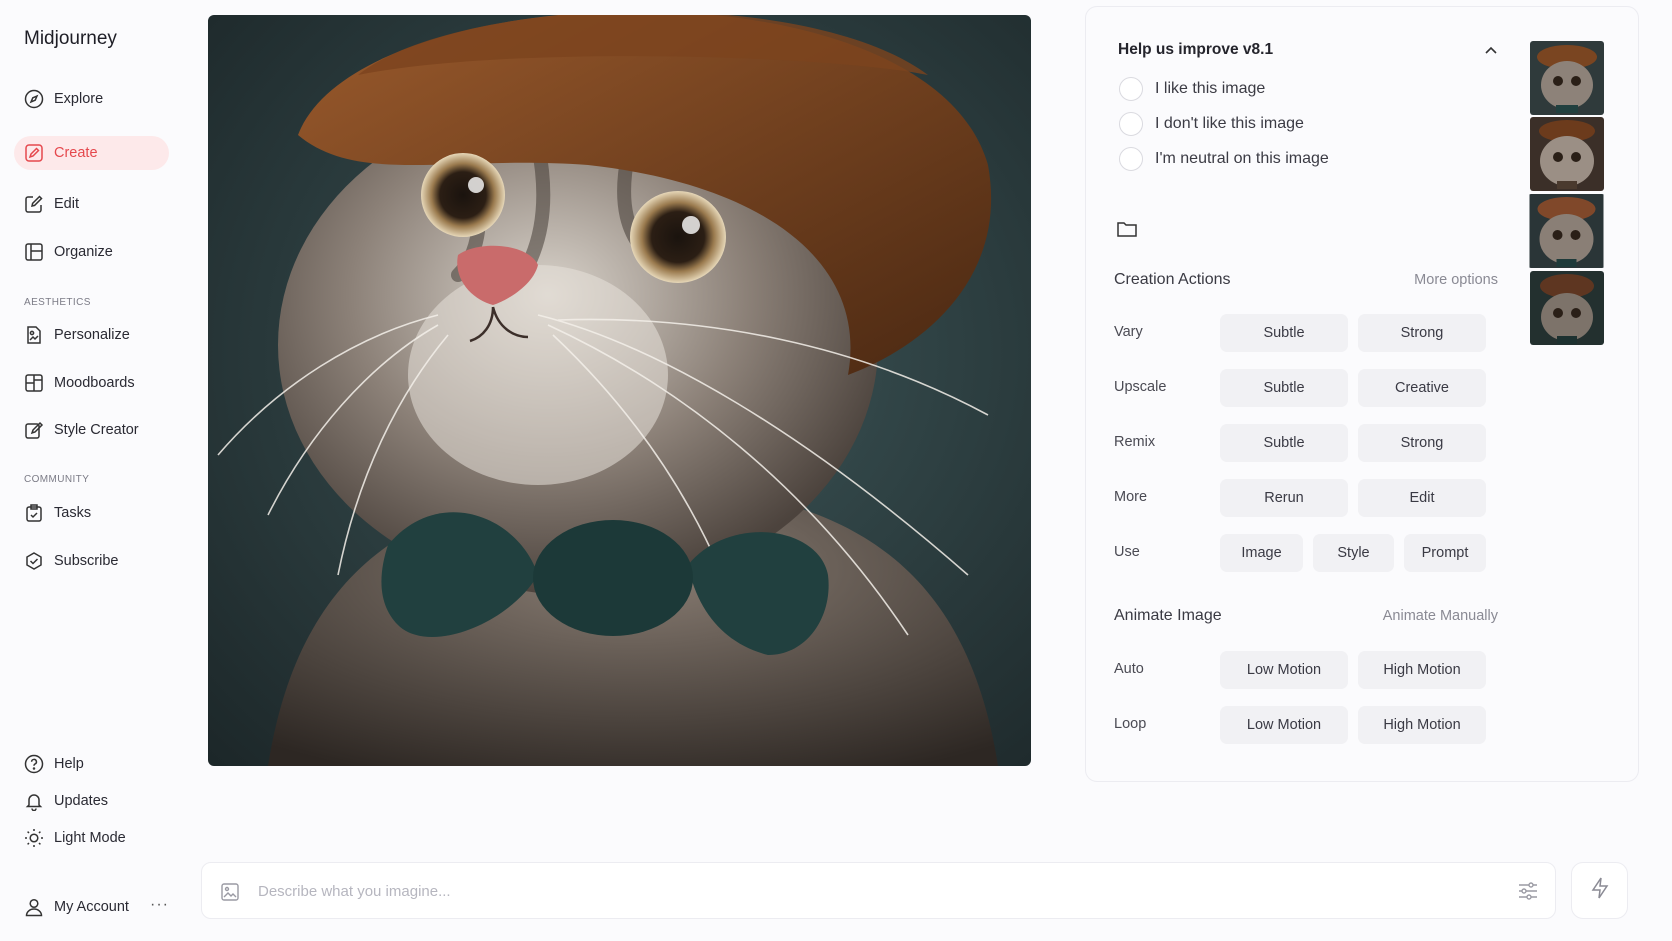 The width and height of the screenshot is (1672, 941). I want to click on use-style-button: Style, so click(1353, 553).